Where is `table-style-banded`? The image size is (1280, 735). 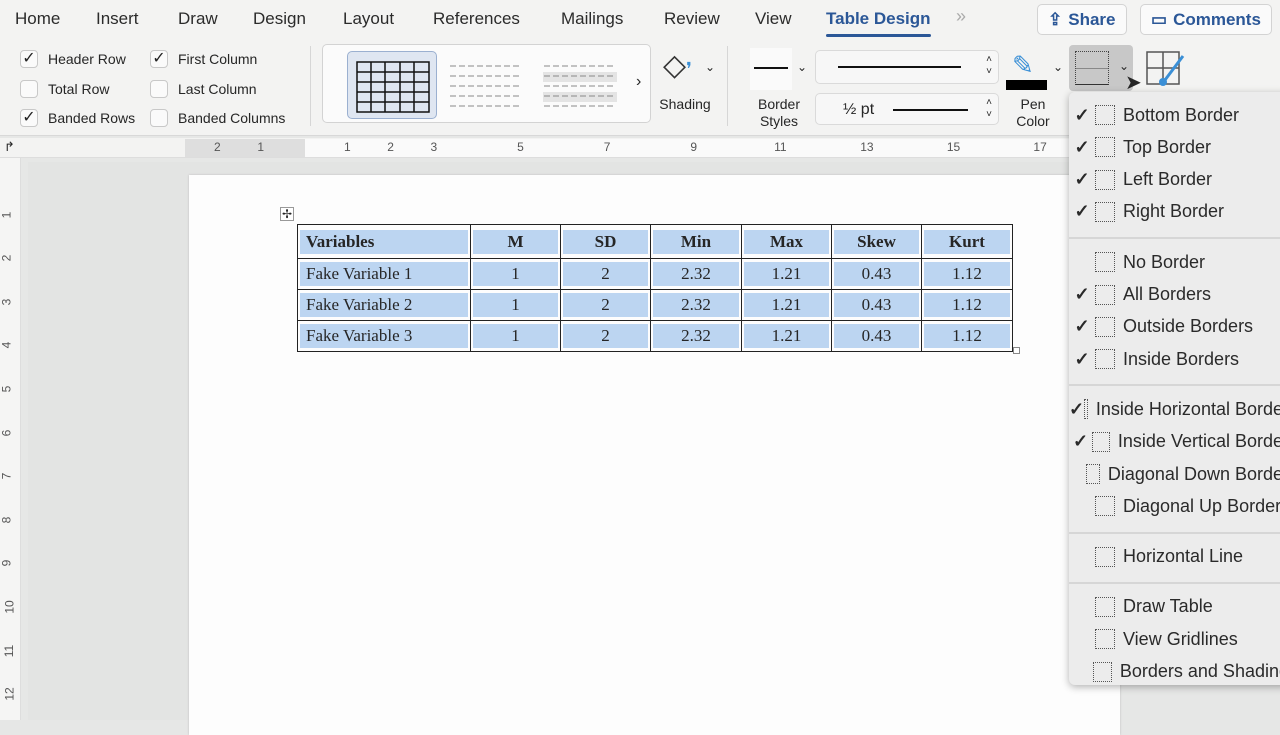 table-style-banded is located at coordinates (580, 85).